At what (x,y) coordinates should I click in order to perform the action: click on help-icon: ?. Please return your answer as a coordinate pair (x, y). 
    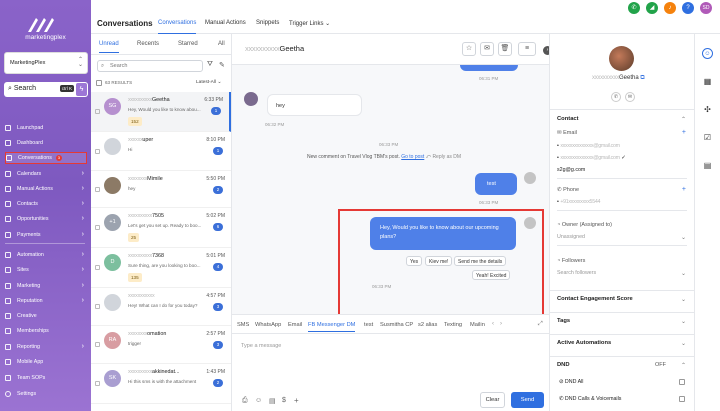
    Looking at the image, I should click on (688, 8).